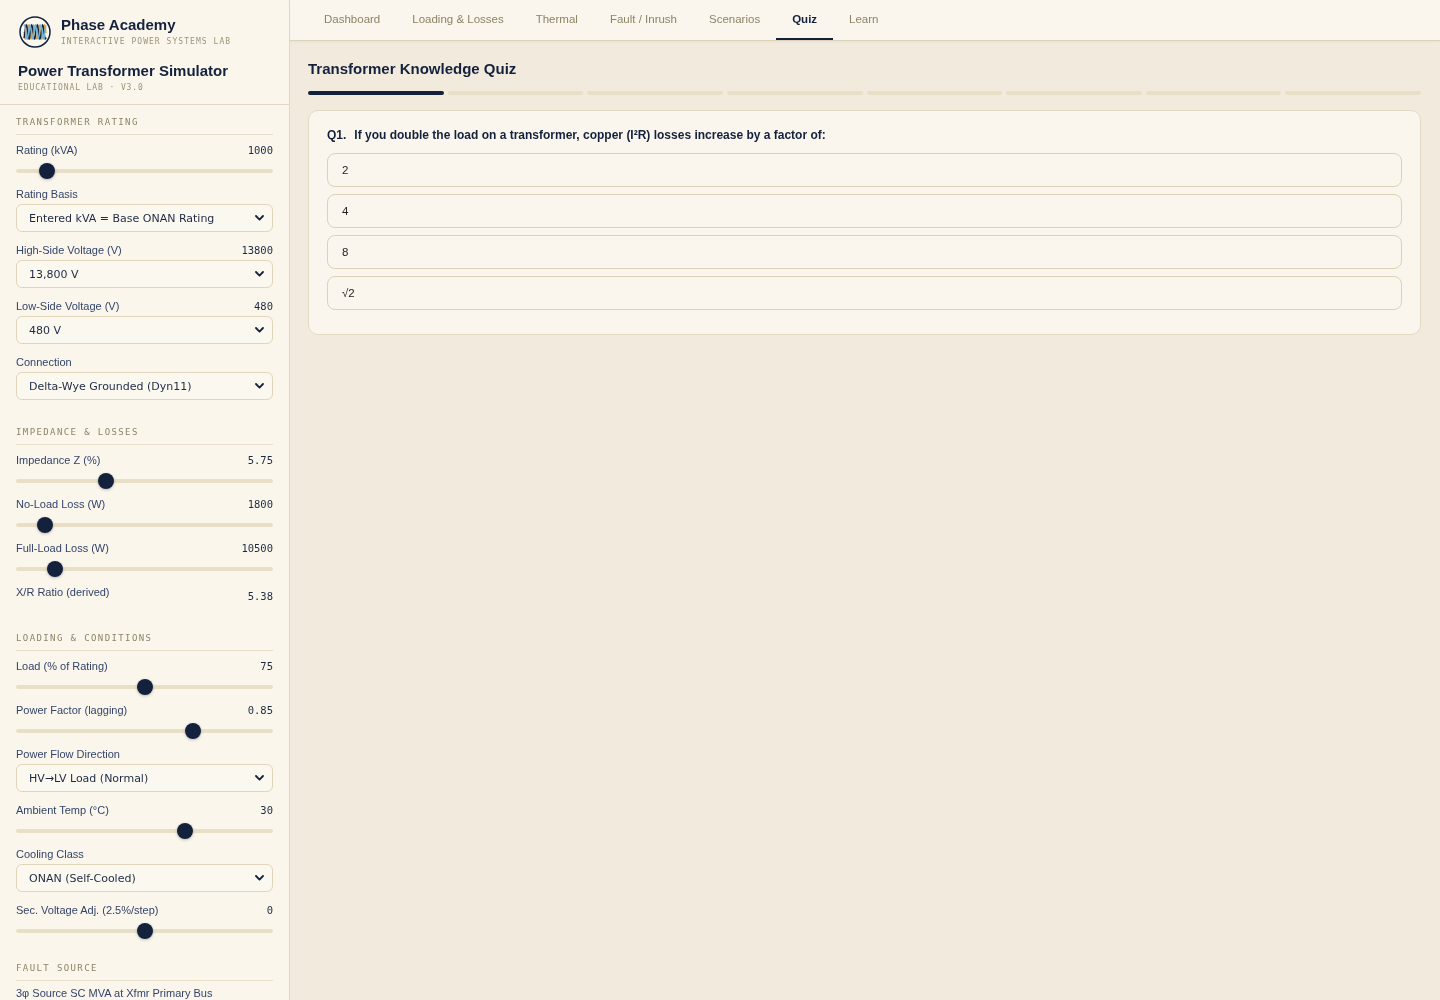 This screenshot has width=1440, height=1000. What do you see at coordinates (44, 362) in the screenshot?
I see `control-label: Connection` at bounding box center [44, 362].